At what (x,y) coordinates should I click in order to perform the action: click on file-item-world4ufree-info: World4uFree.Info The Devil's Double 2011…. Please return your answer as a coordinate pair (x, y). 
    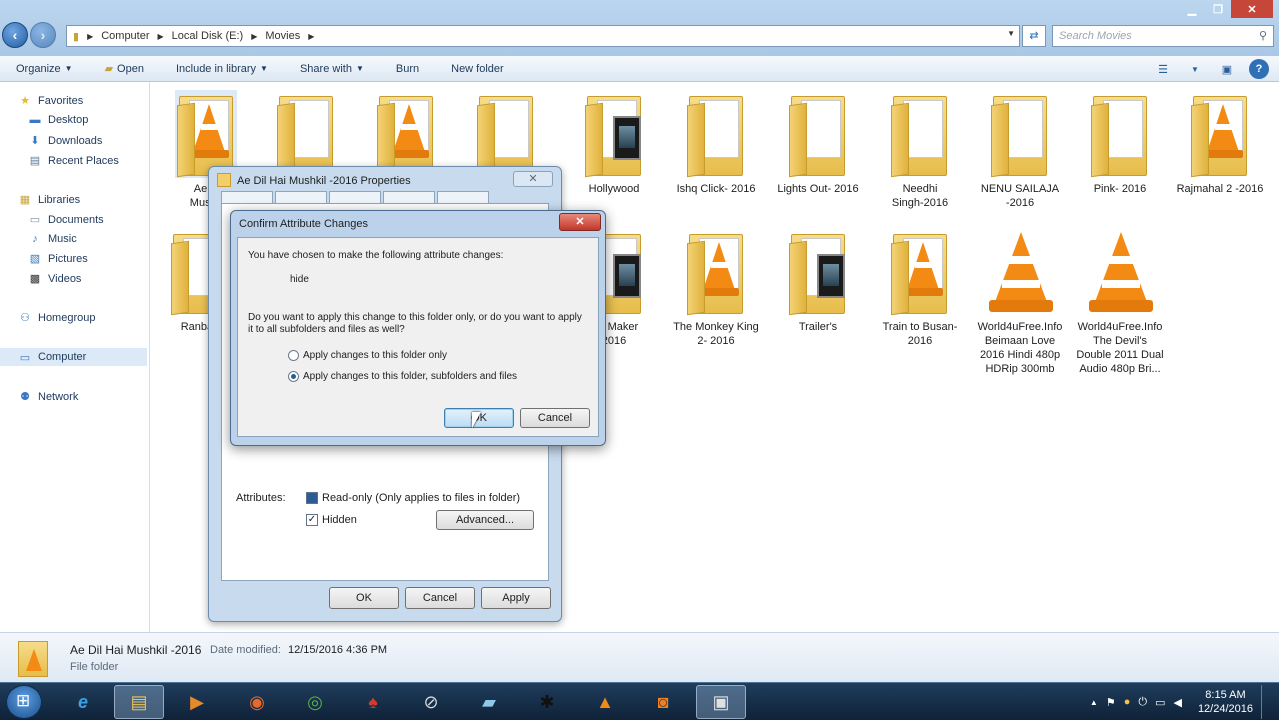
    Looking at the image, I should click on (1120, 302).